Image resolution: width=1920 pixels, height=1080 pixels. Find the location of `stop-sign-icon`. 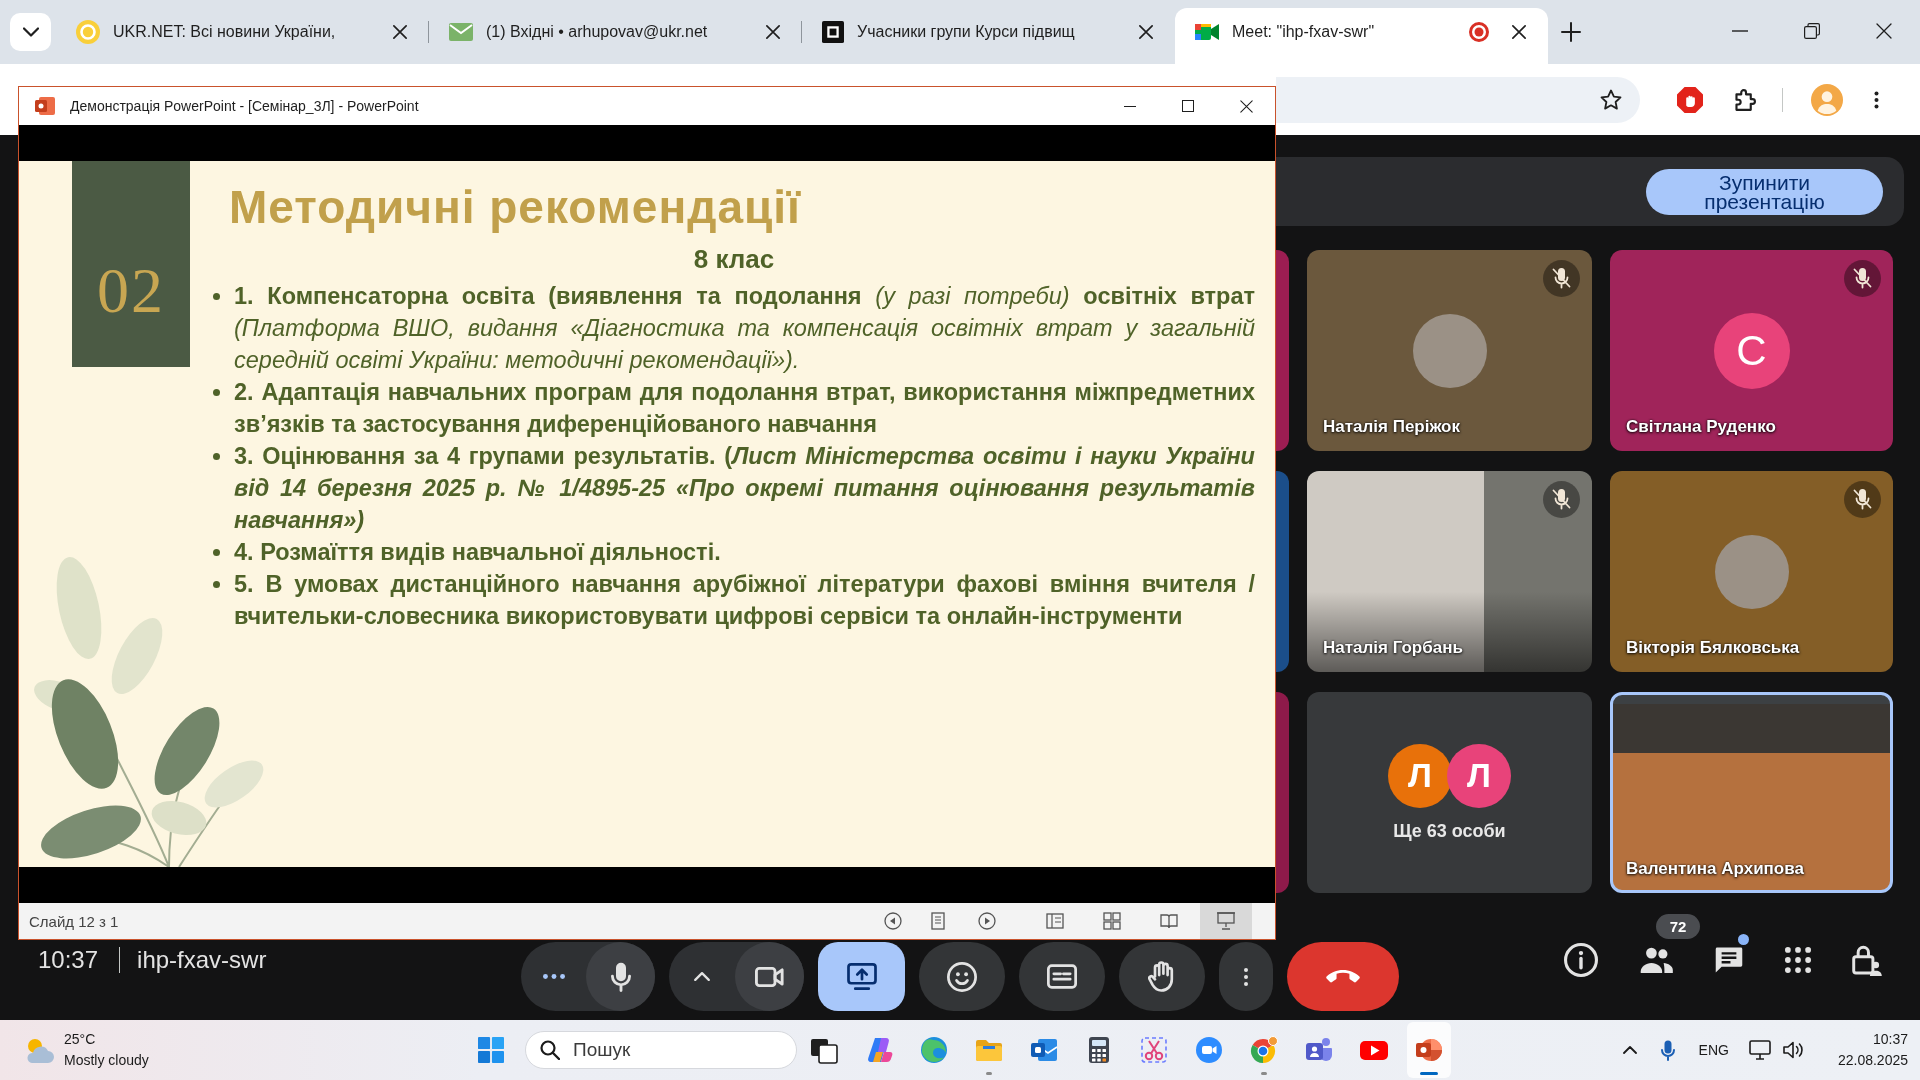

stop-sign-icon is located at coordinates (1690, 99).